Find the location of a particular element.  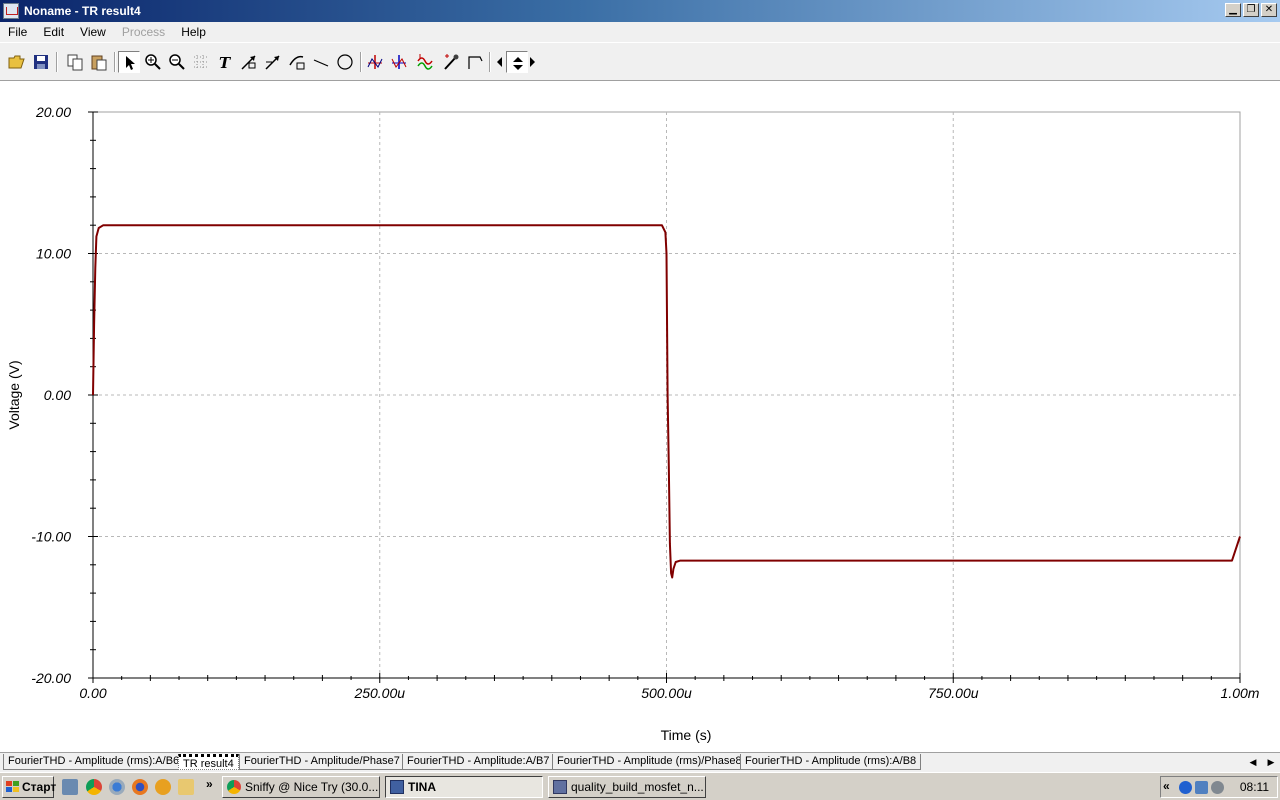

tab-fourier-amp-rms-ab6: FourierTHD - Amplitude (rms):A/B6 is located at coordinates (94, 762).